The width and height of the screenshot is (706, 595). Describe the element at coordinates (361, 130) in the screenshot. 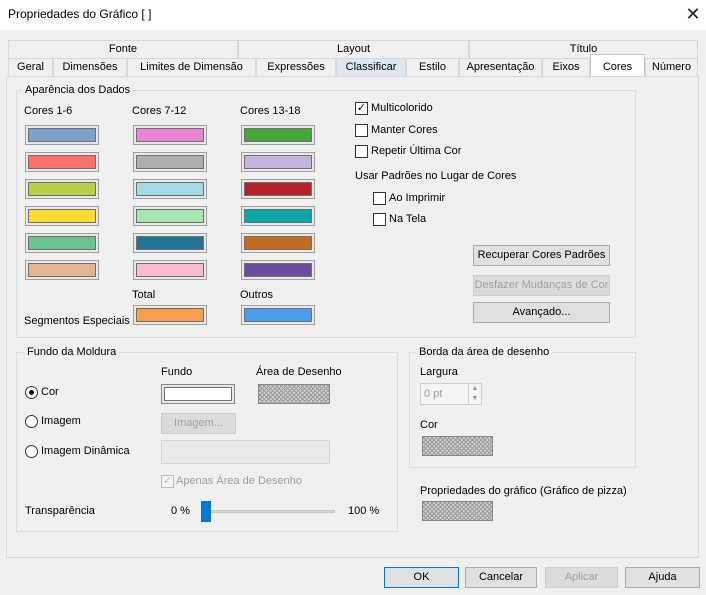

I see `keep-colors-checkbox` at that location.